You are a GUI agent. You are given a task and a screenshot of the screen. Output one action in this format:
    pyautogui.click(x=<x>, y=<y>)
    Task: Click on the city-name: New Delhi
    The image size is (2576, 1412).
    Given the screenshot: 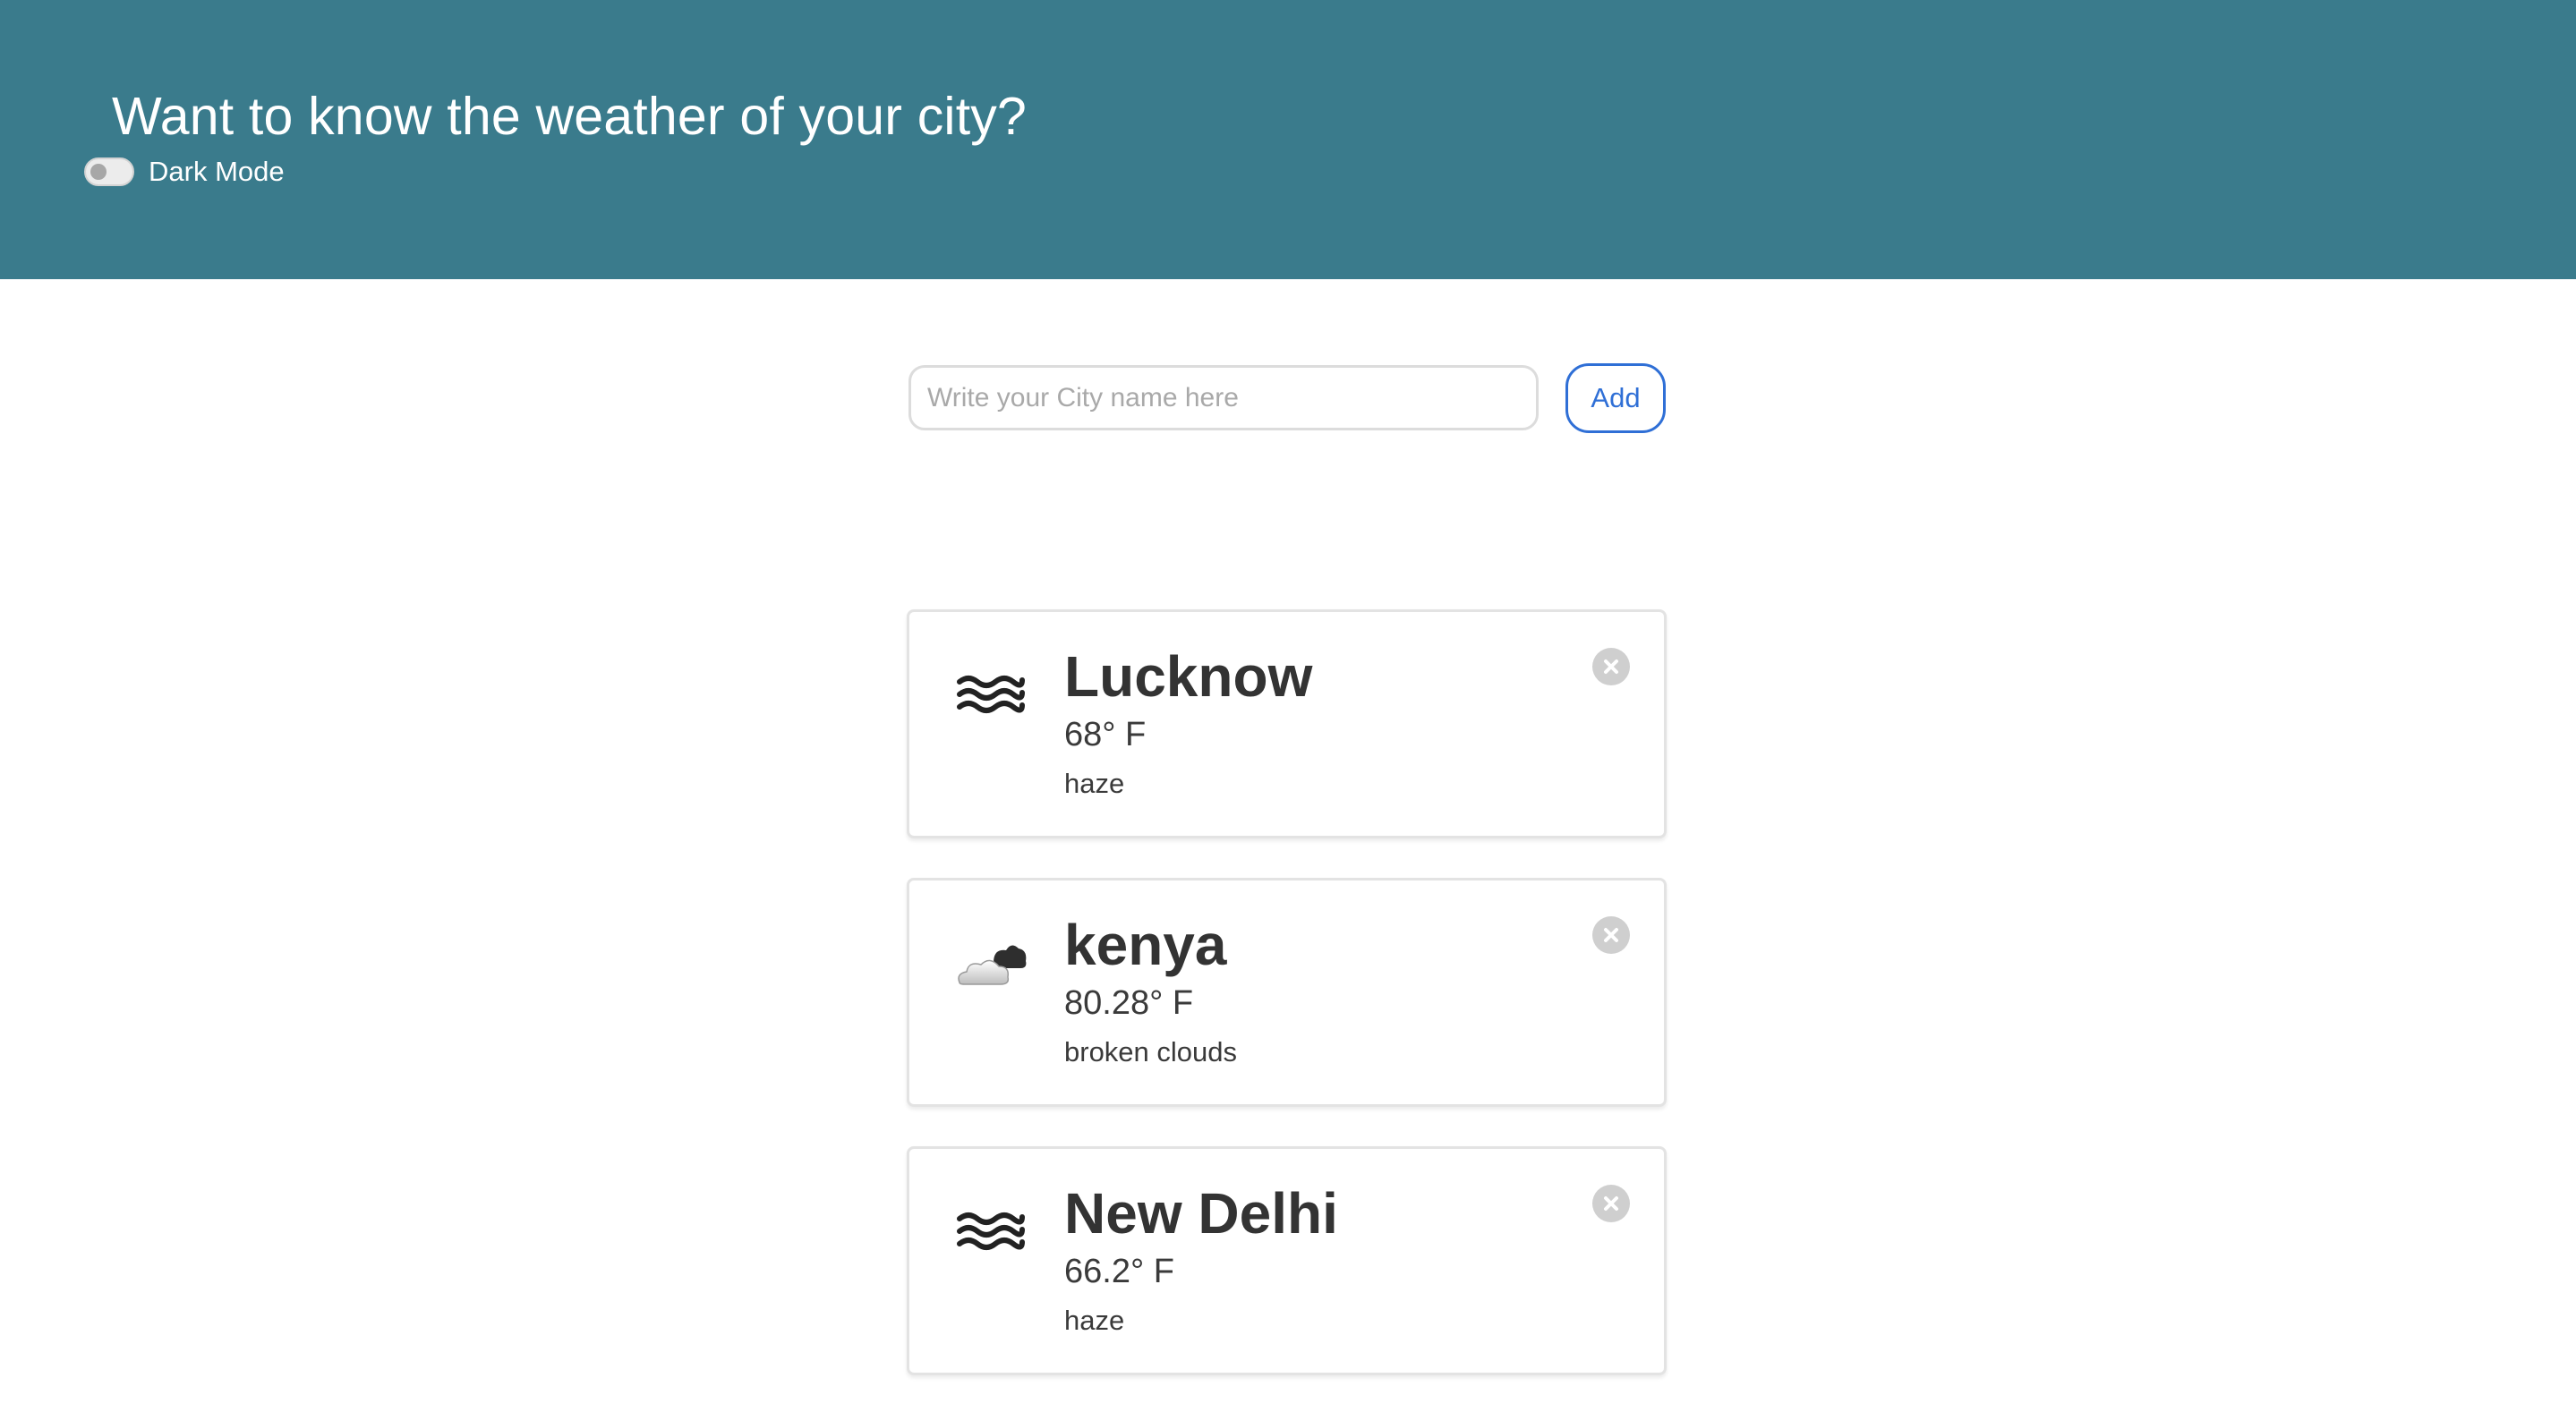 What is the action you would take?
    pyautogui.click(x=1201, y=1214)
    